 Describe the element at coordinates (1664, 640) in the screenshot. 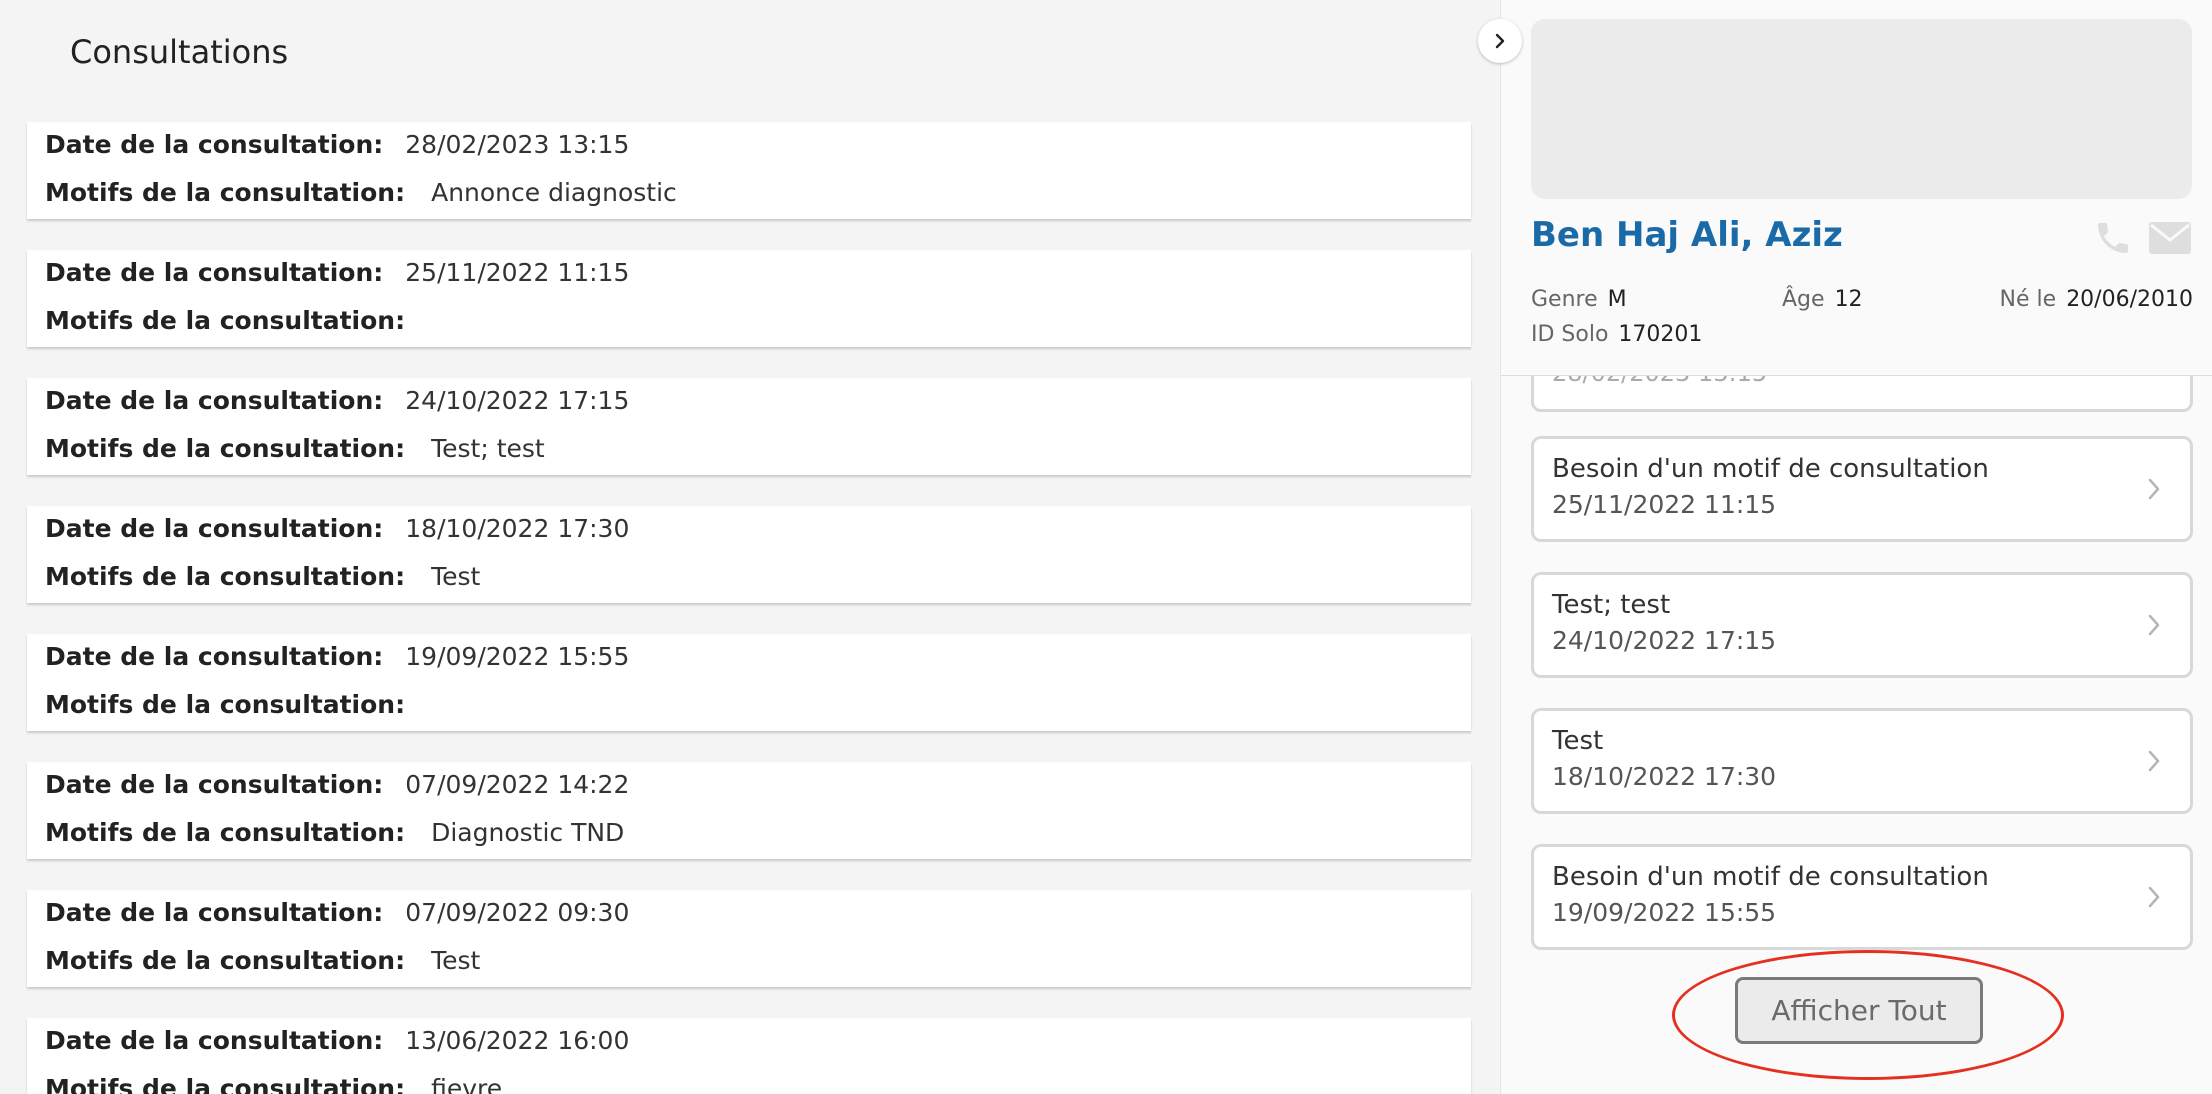

I see `recent-consultation-date: 24/10/2022 17:15` at that location.